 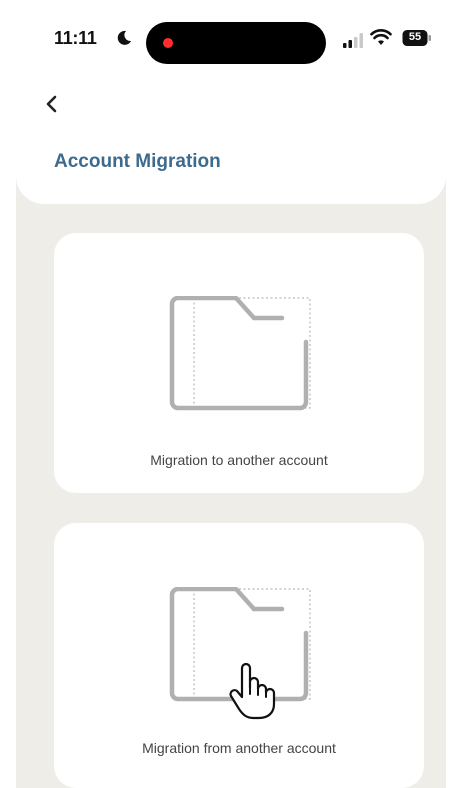 I want to click on battery-level: 55, so click(x=415, y=37).